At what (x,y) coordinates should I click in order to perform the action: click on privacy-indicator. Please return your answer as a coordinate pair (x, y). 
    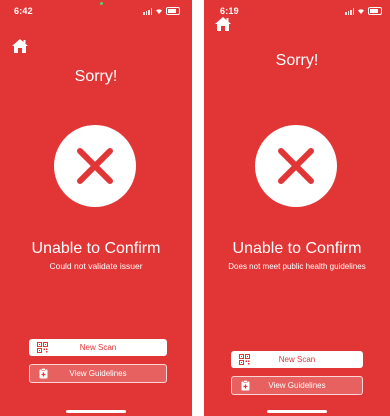
    Looking at the image, I should click on (101, 3).